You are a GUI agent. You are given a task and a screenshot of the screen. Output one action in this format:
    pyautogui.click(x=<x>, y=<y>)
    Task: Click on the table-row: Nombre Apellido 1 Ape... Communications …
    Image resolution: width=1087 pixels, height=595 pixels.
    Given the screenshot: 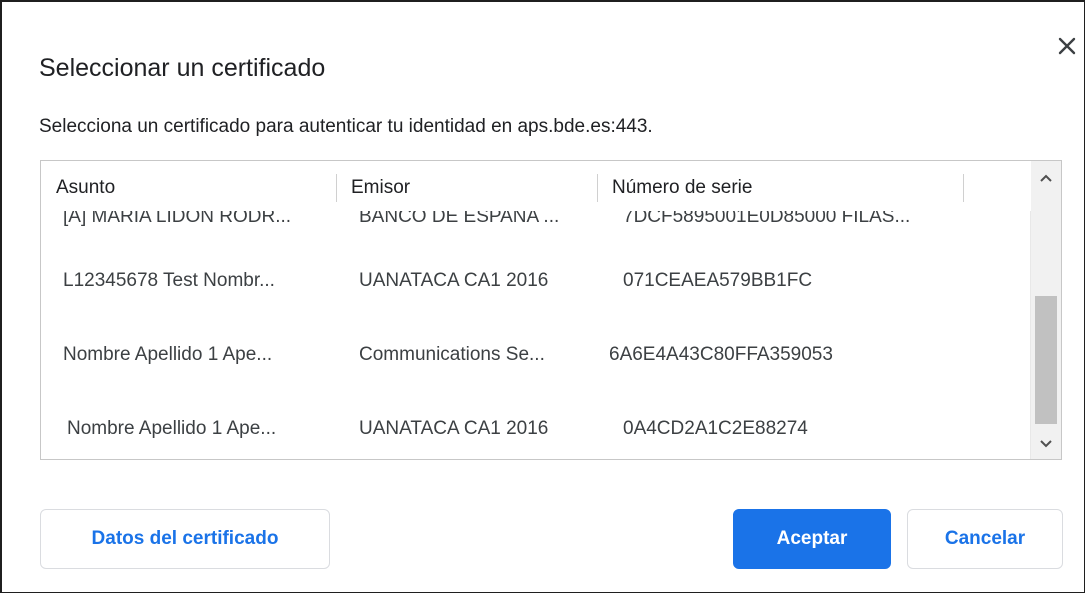 What is the action you would take?
    pyautogui.click(x=536, y=356)
    